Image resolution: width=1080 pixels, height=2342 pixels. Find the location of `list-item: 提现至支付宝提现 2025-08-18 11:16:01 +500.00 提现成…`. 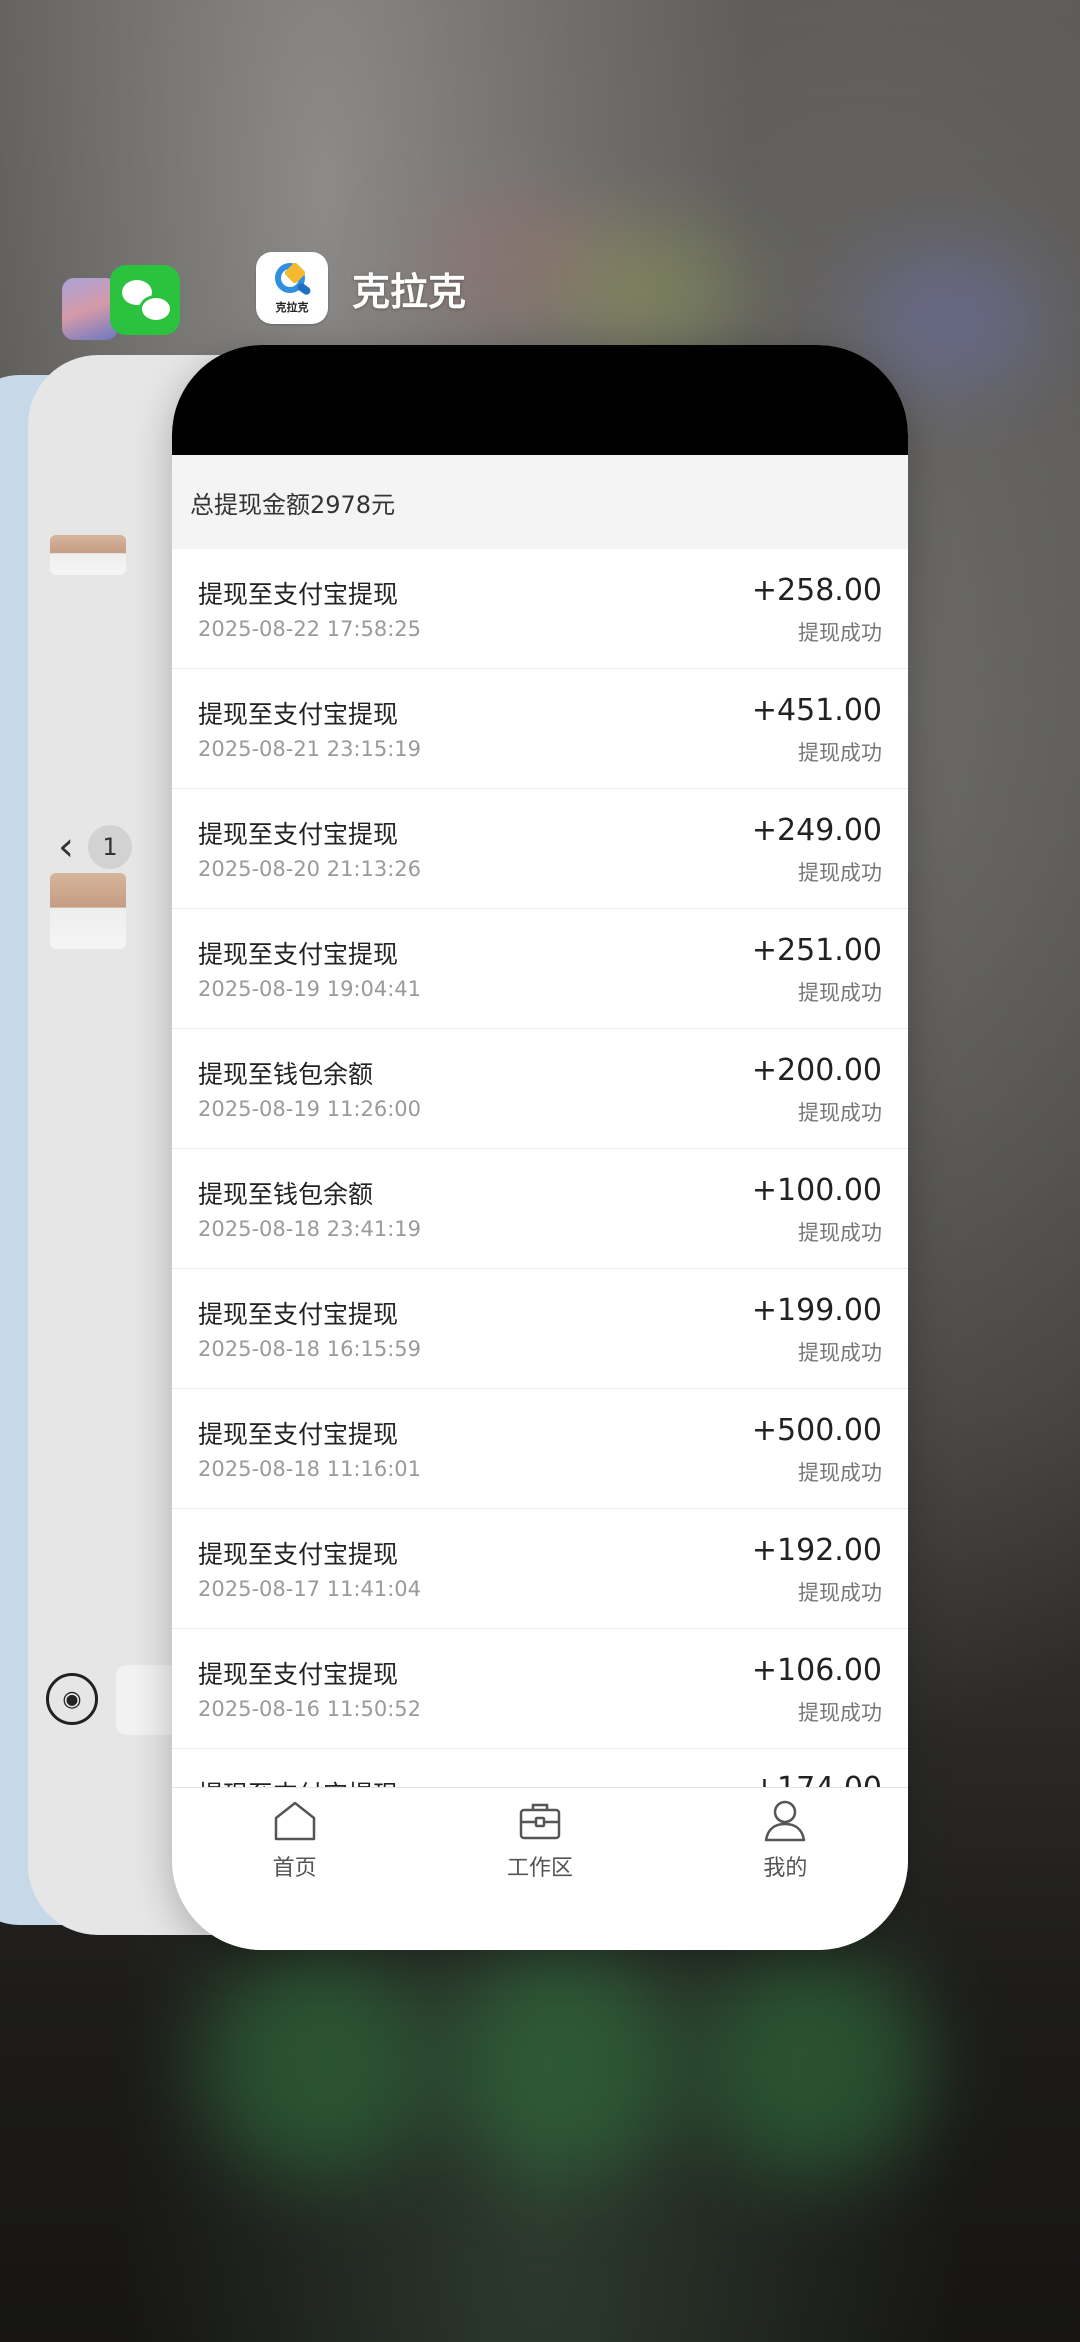

list-item: 提现至支付宝提现 2025-08-18 11:16:01 +500.00 提现成… is located at coordinates (540, 1449).